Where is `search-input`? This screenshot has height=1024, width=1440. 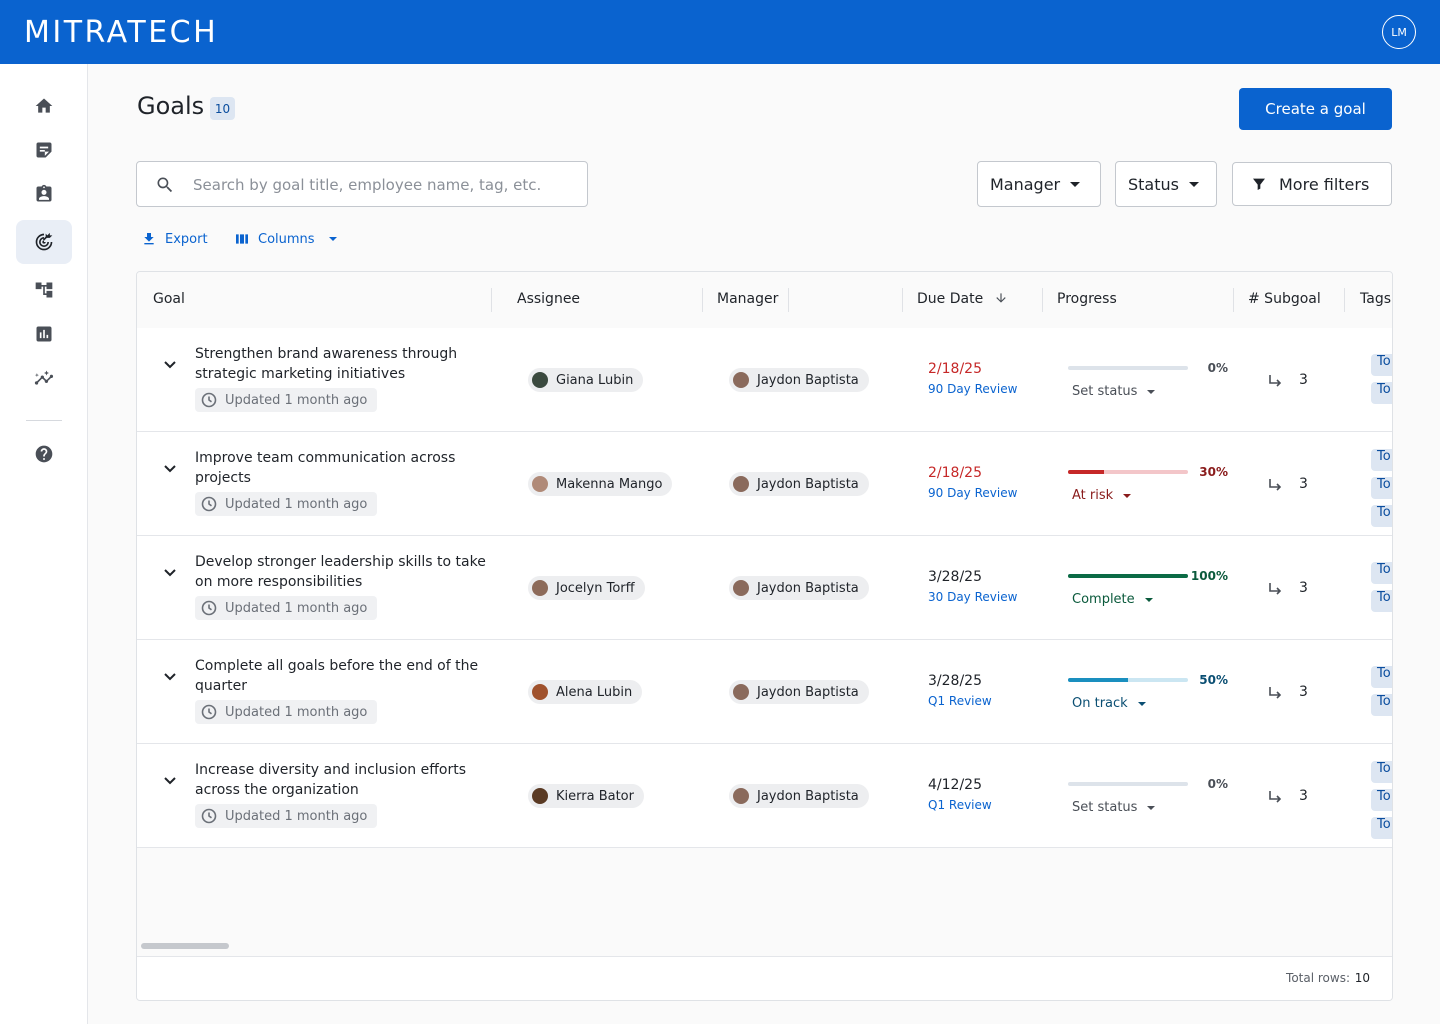
search-input is located at coordinates (383, 185).